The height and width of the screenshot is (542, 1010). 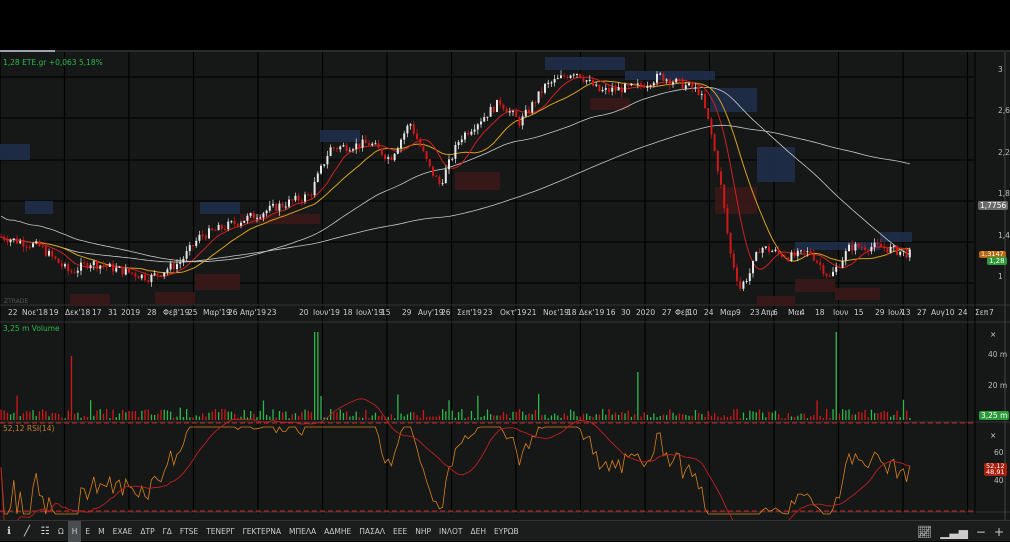 What do you see at coordinates (9, 531) in the screenshot?
I see `info-icon: ℹ` at bounding box center [9, 531].